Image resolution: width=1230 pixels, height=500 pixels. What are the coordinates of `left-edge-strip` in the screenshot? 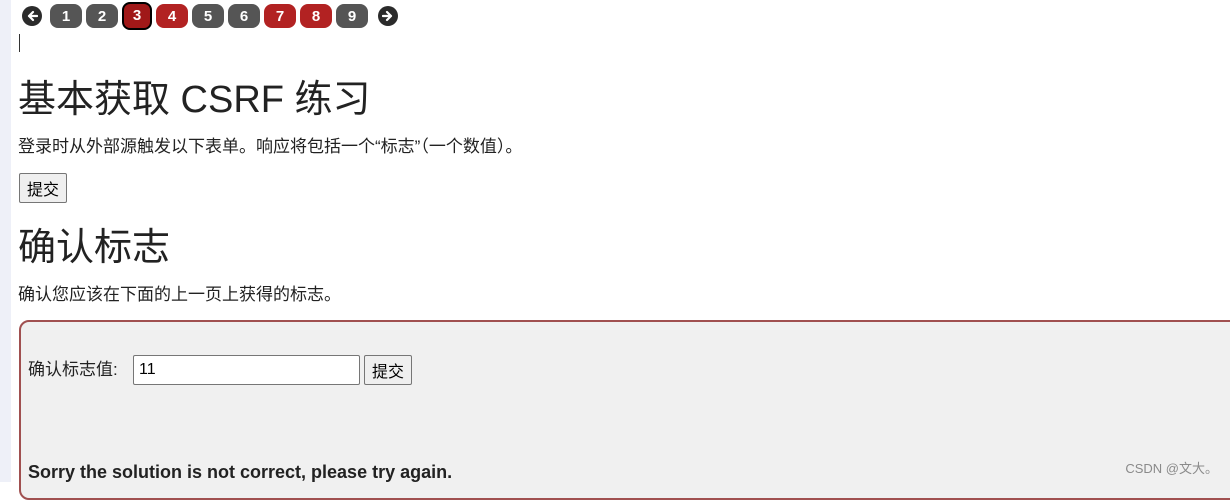 It's located at (5, 241).